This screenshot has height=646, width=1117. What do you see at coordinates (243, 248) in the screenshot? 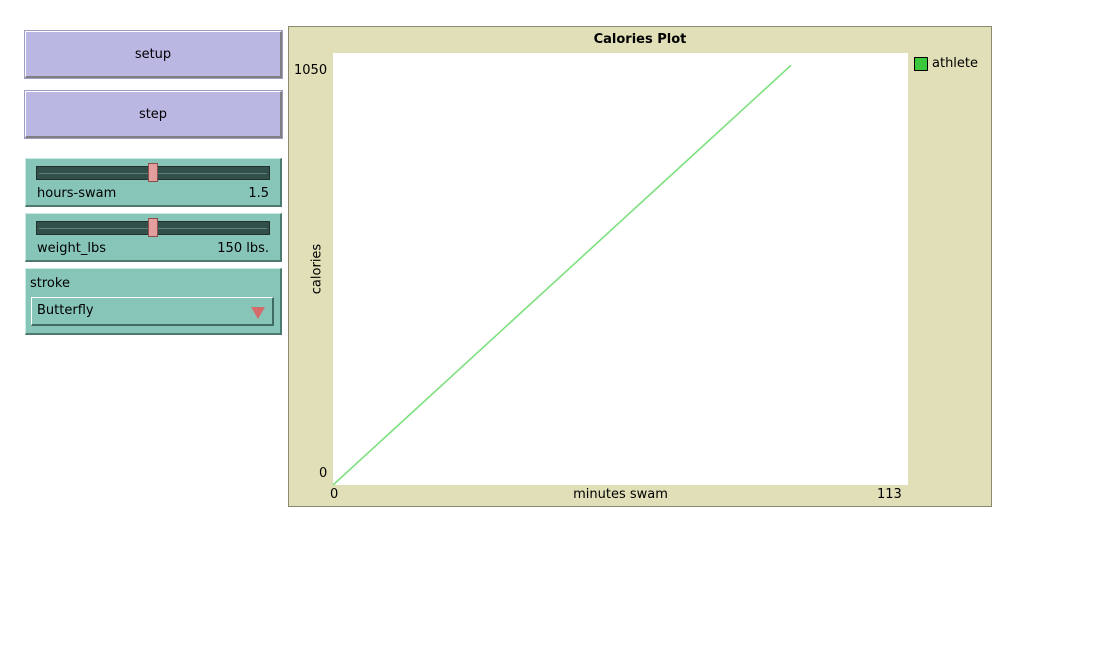
I see `slider-value: 150 lbs.` at bounding box center [243, 248].